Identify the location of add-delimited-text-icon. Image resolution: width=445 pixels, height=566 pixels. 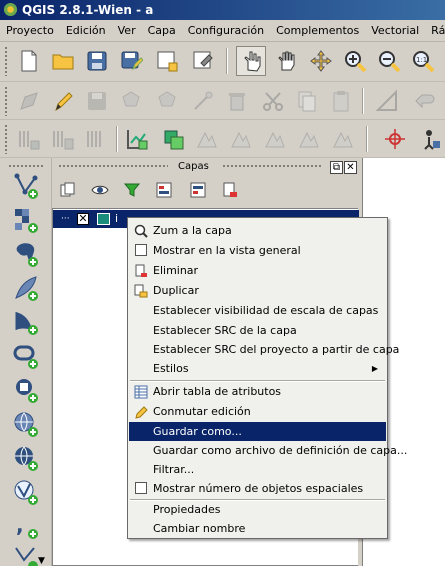
(137, 139).